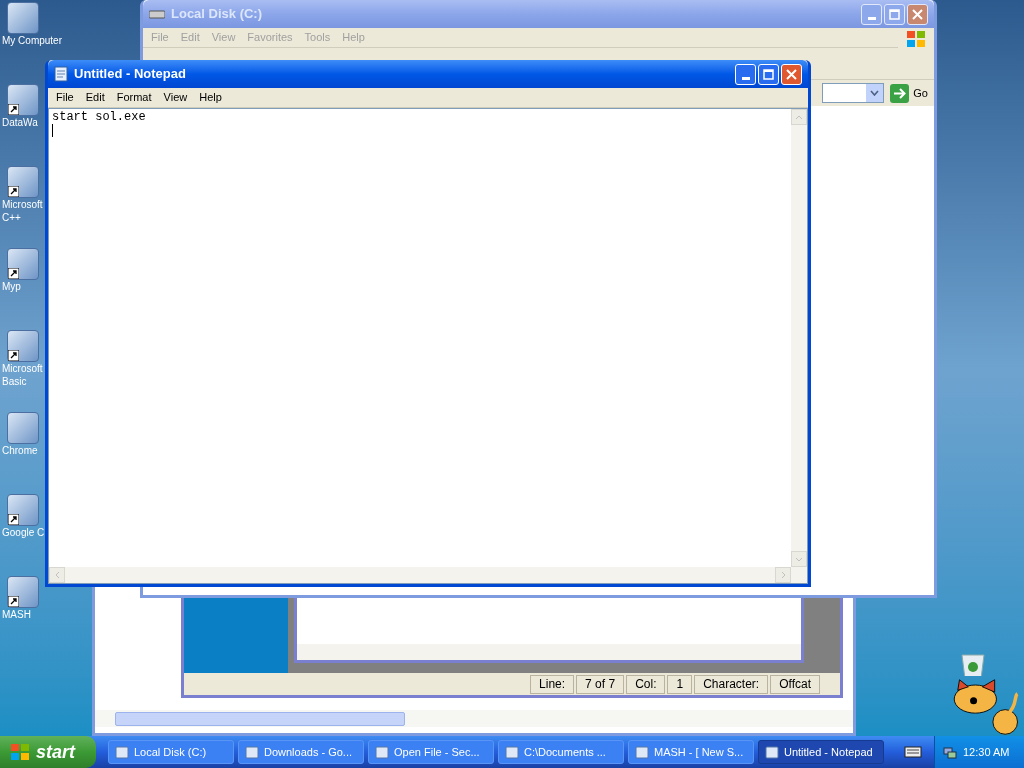  I want to click on network-icon, so click(950, 752).